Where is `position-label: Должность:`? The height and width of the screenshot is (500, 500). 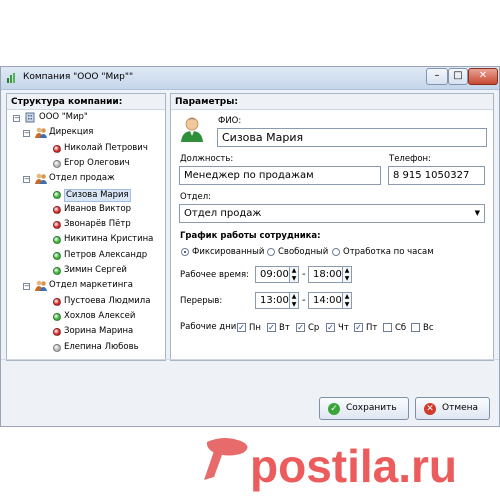
position-label: Должность: is located at coordinates (207, 159).